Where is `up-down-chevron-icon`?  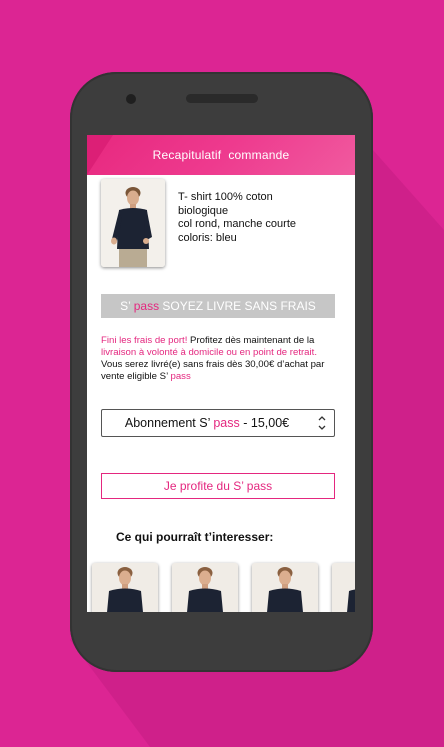 up-down-chevron-icon is located at coordinates (322, 423).